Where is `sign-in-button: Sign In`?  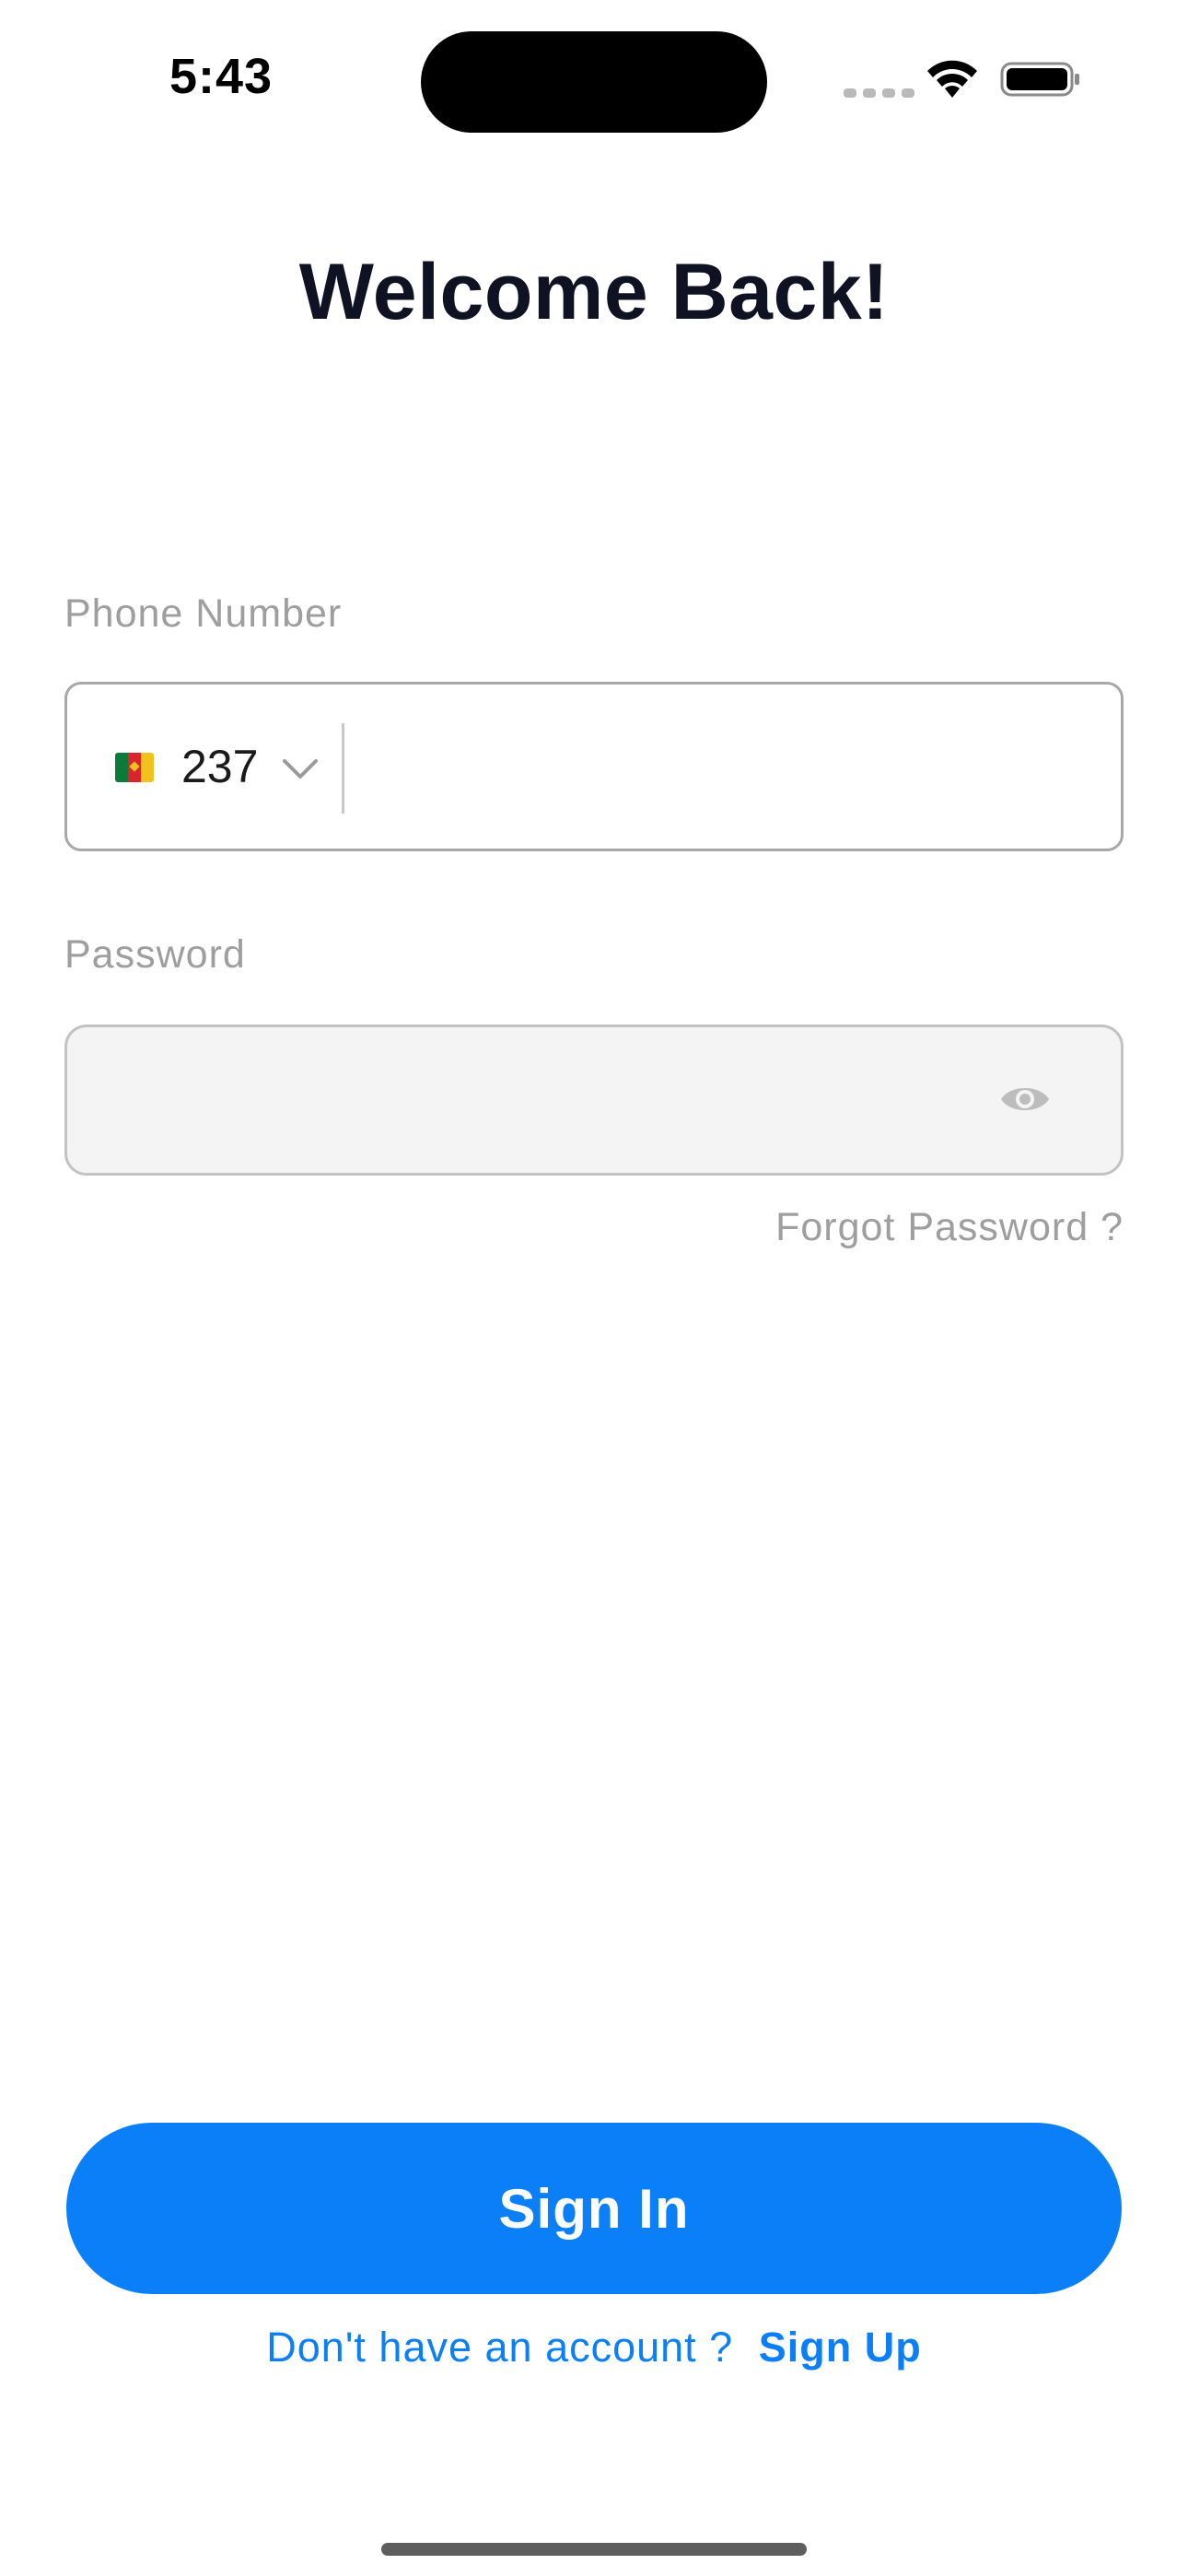 sign-in-button: Sign In is located at coordinates (594, 2208).